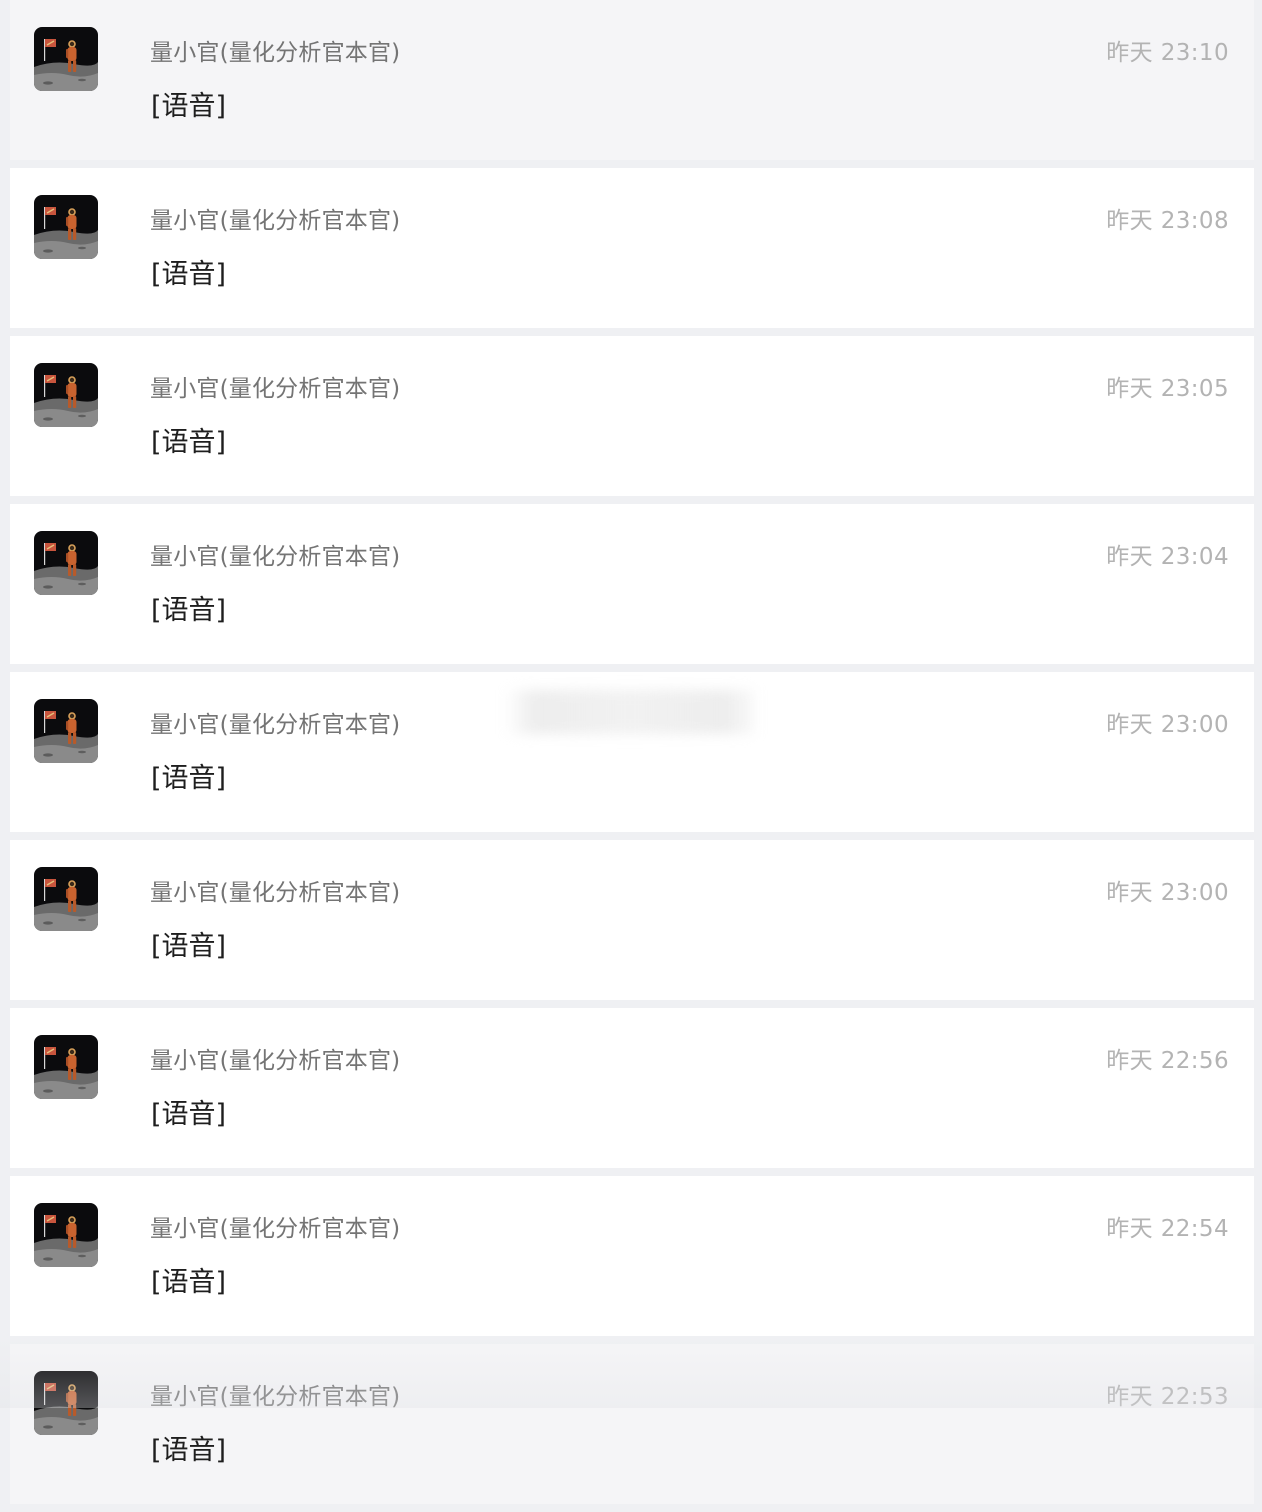 This screenshot has height=1512, width=1262. What do you see at coordinates (632, 80) in the screenshot?
I see `conversation-item: 量小官(量化分析官本官) 昨天 23:10 [语音]` at bounding box center [632, 80].